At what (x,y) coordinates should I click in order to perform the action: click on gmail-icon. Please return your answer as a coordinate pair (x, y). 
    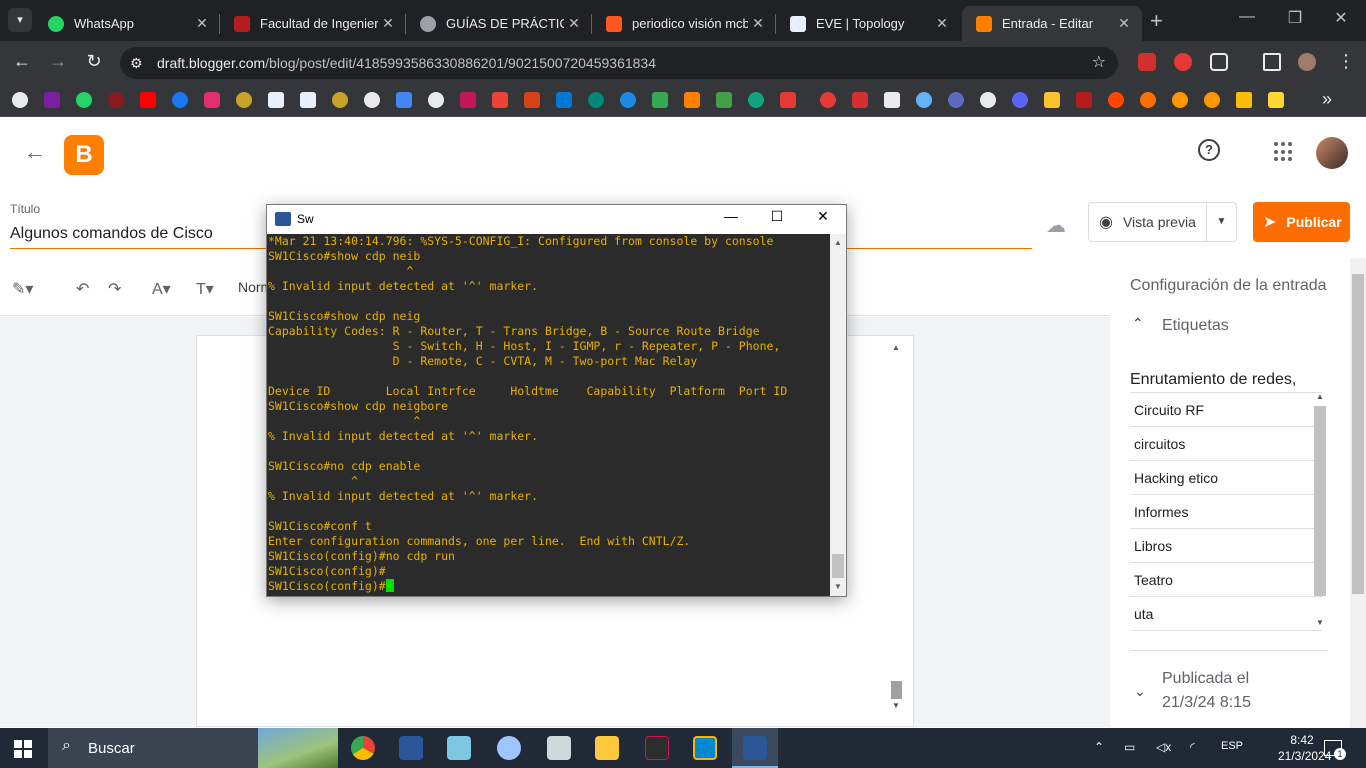
    Looking at the image, I should click on (500, 100).